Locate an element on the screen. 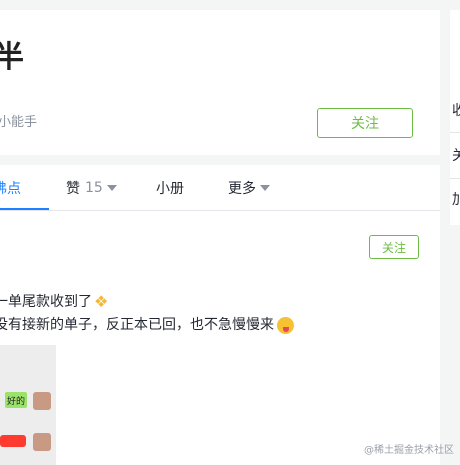  tabs-divider is located at coordinates (220, 210).